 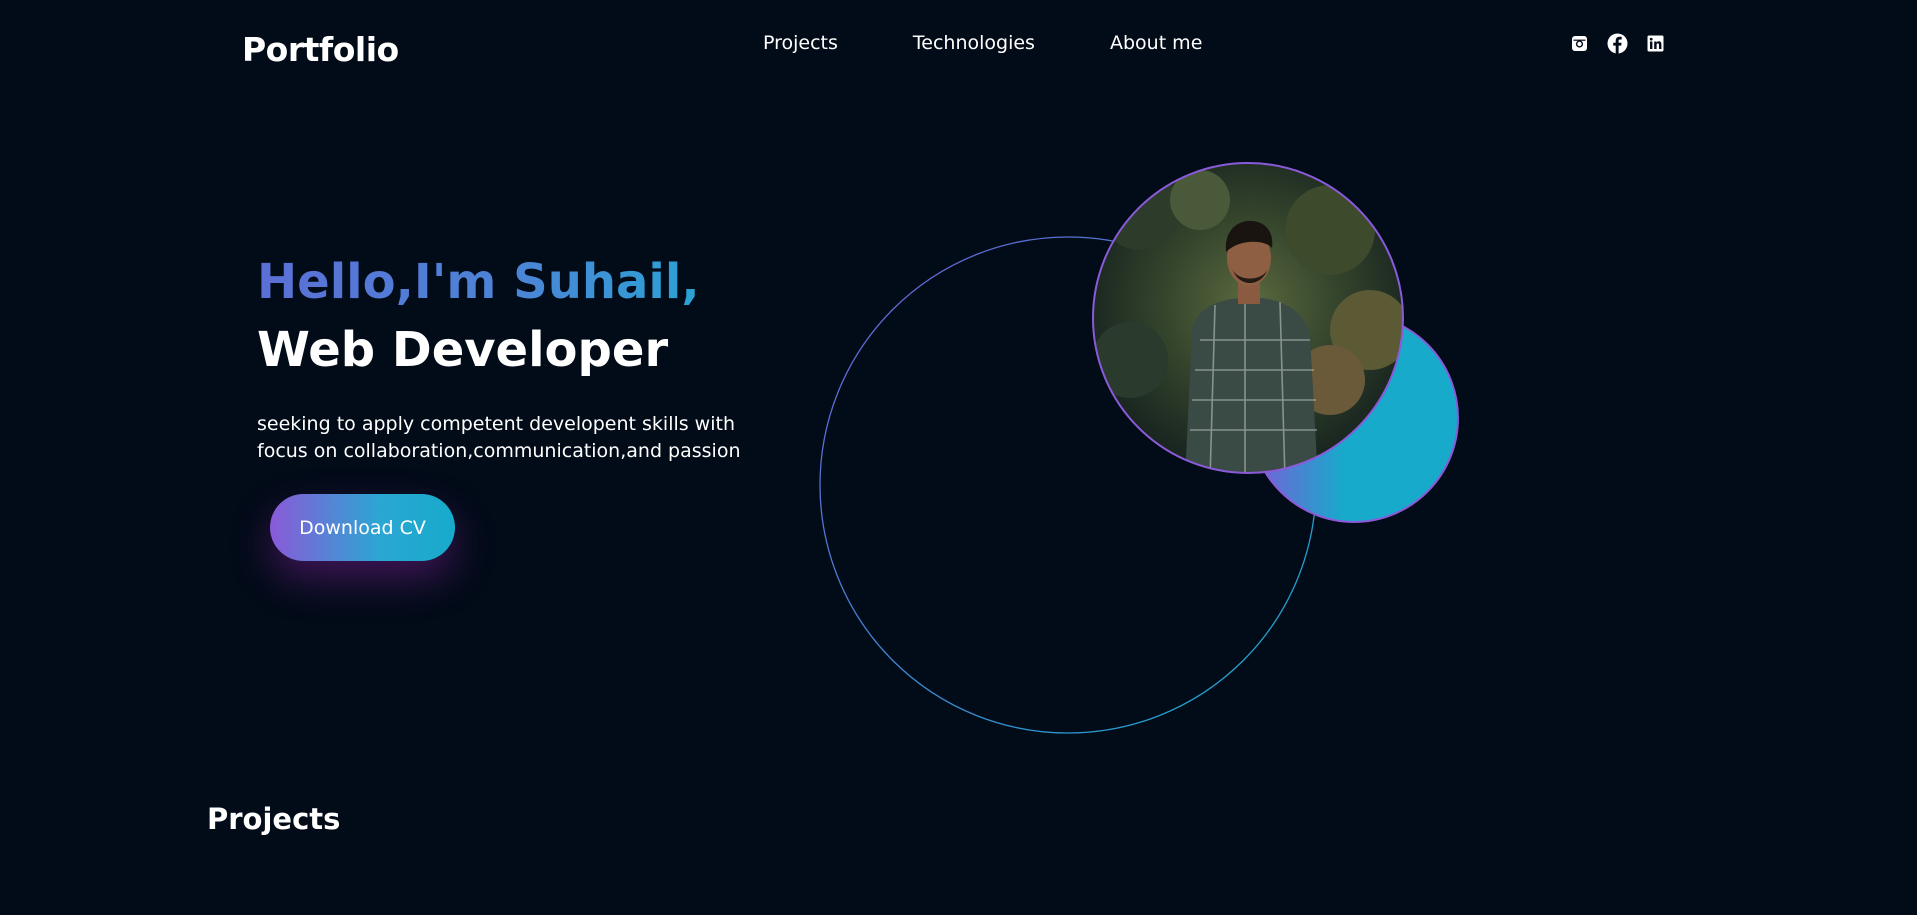 I want to click on hero-role: Web Developer, so click(x=463, y=350).